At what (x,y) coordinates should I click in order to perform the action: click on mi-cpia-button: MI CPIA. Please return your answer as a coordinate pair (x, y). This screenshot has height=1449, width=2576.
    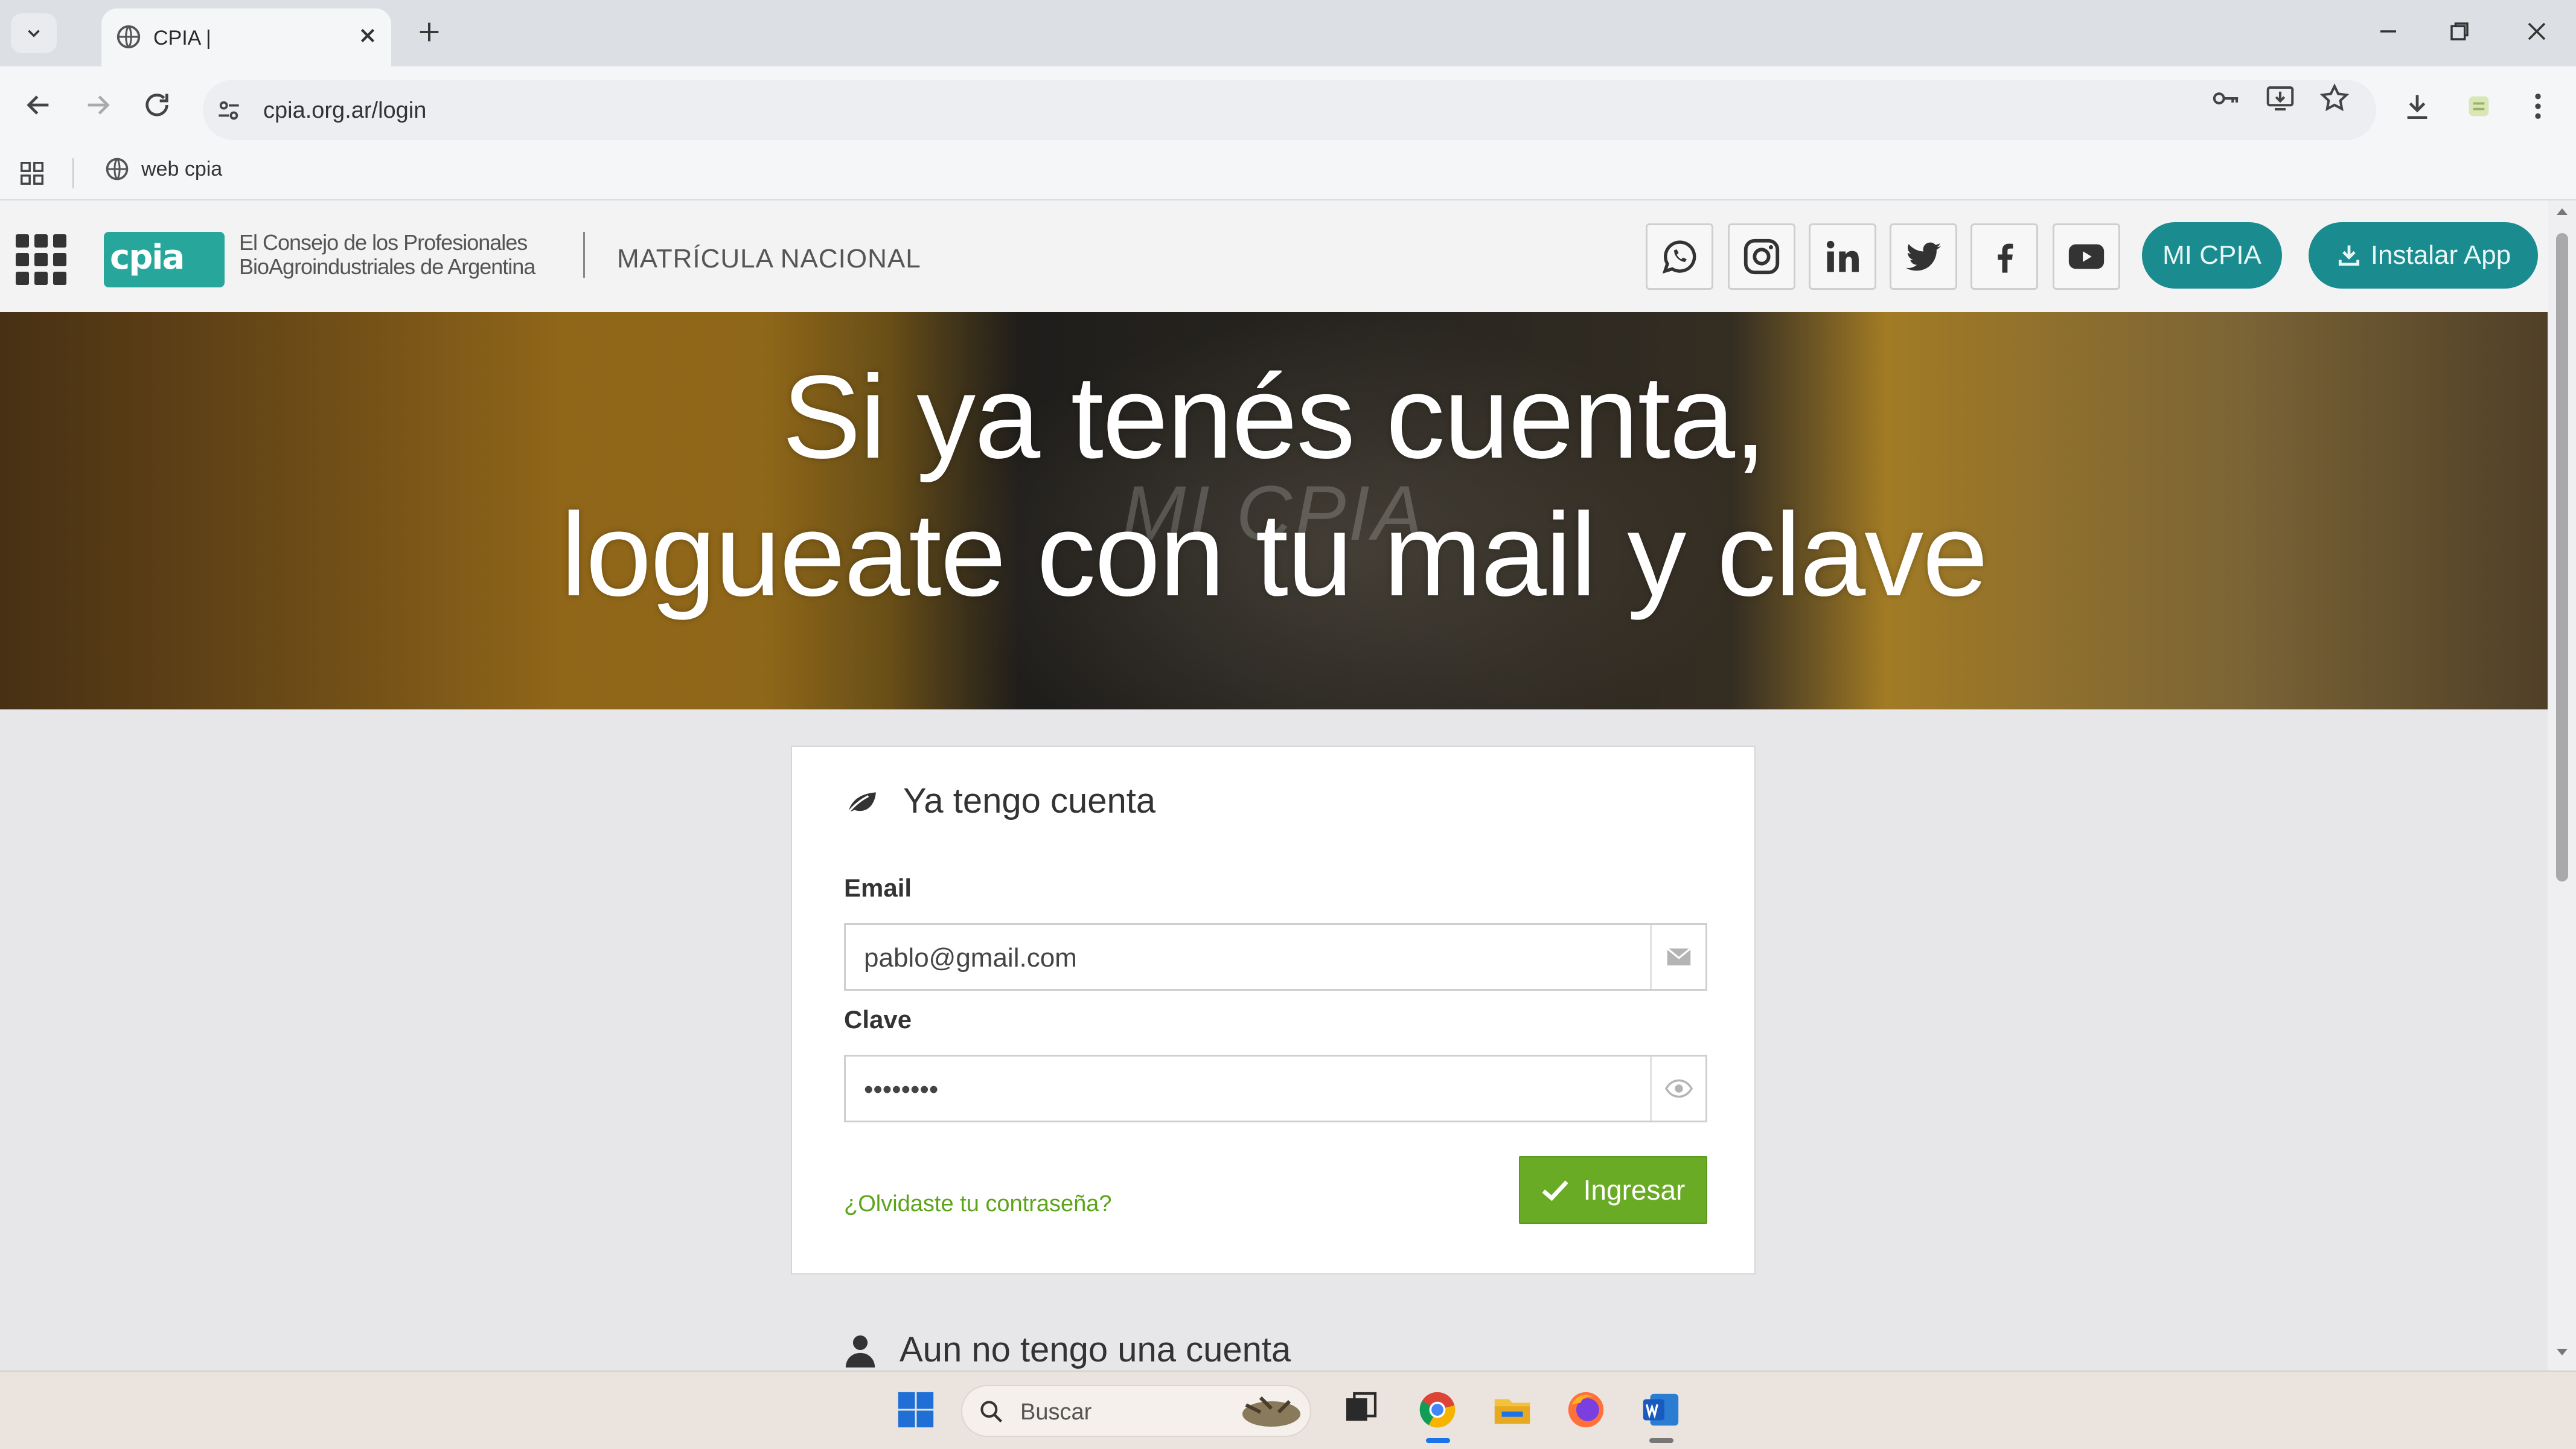
    Looking at the image, I should click on (2212, 256).